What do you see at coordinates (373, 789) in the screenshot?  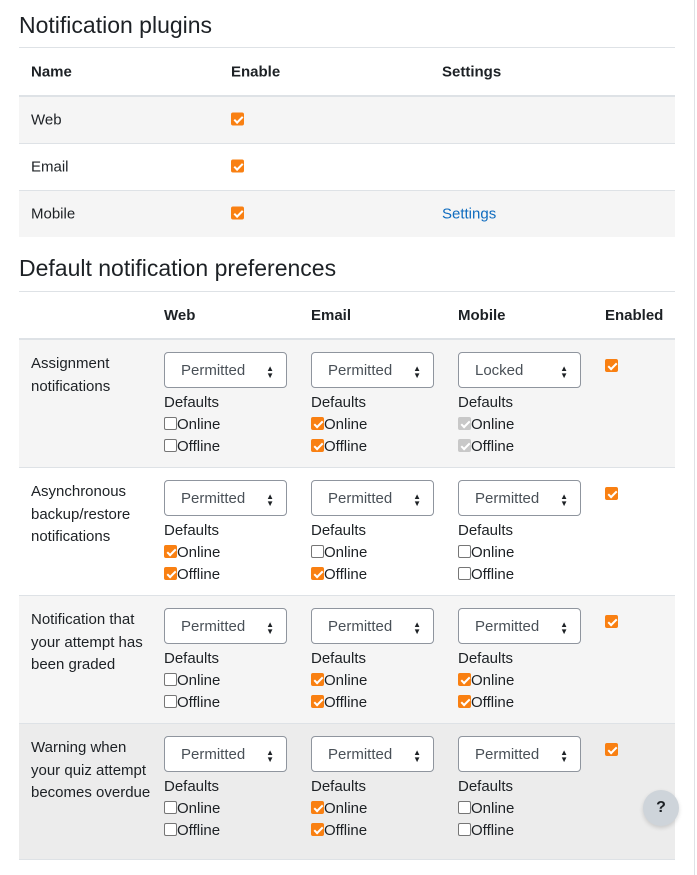 I see `email-processor: Permitted ▲ ▼ Defaults Online Offline` at bounding box center [373, 789].